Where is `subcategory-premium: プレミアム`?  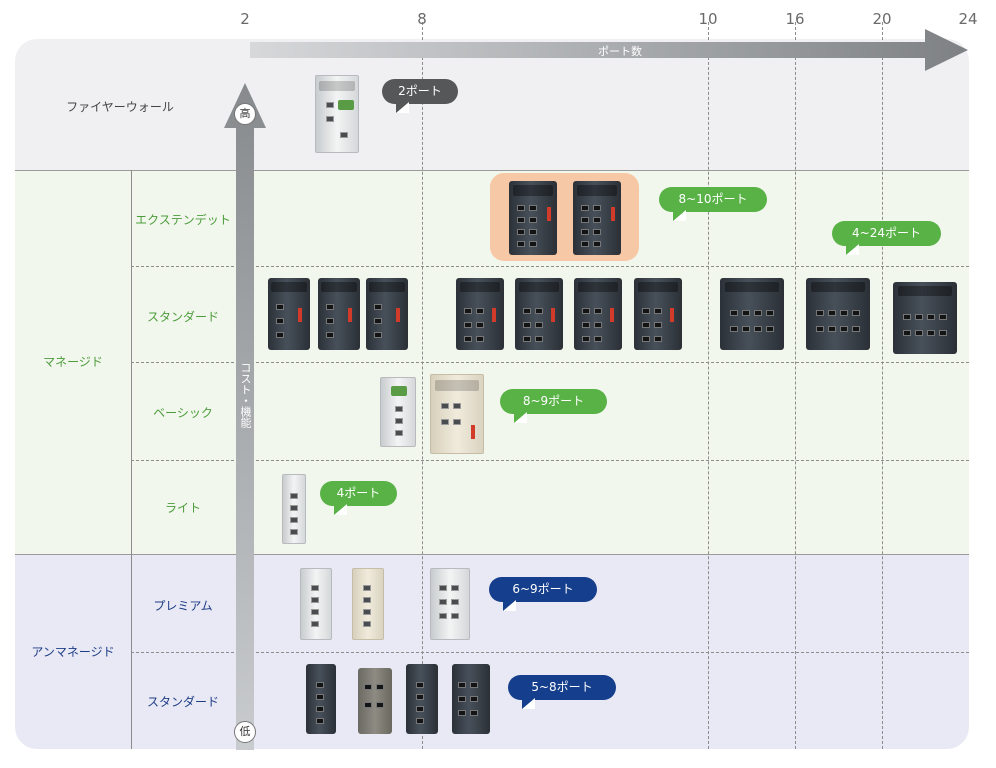 subcategory-premium: プレミアム is located at coordinates (183, 606).